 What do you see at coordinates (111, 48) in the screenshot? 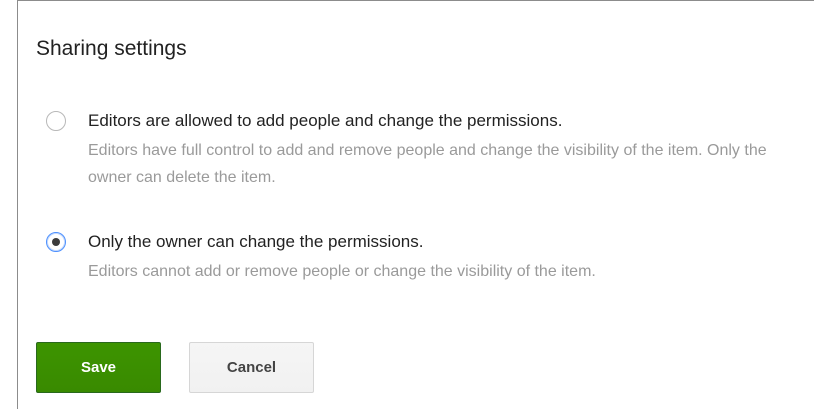
I see `dialog-title: Sharing settings` at bounding box center [111, 48].